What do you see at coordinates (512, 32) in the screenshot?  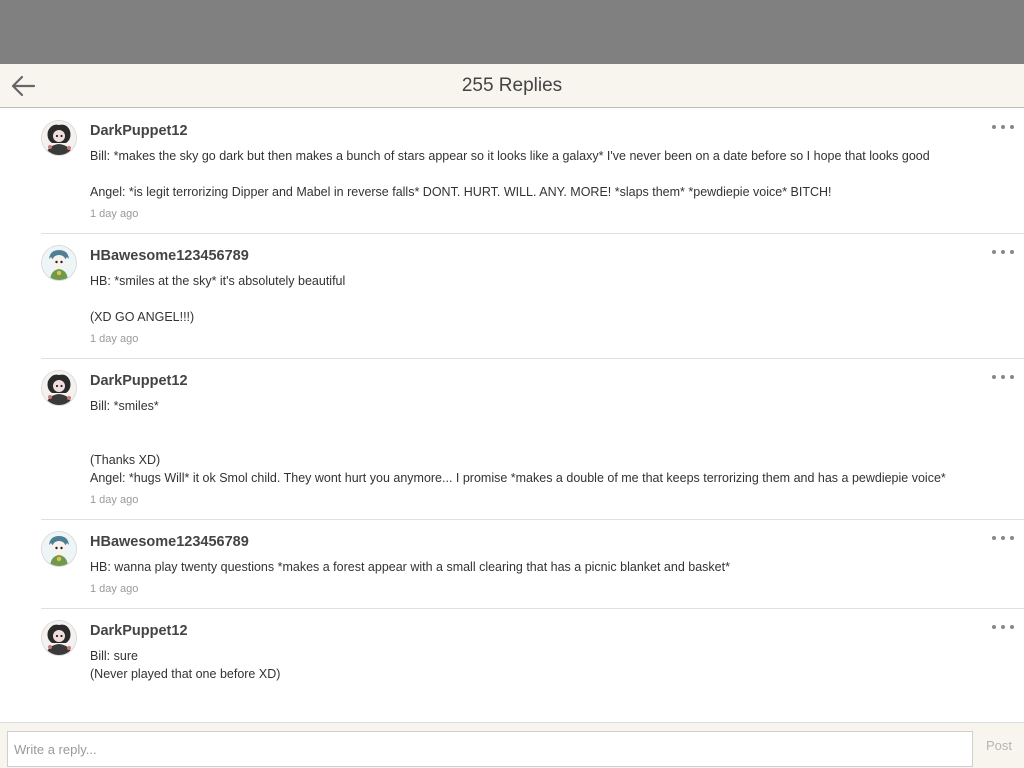 I see `system-status-strip` at bounding box center [512, 32].